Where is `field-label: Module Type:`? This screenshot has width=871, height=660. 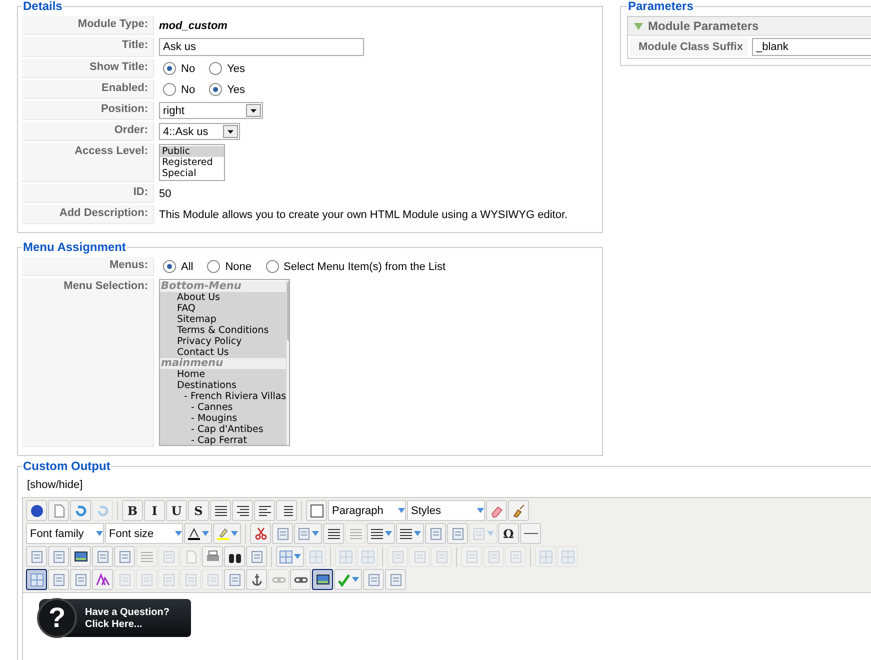
field-label: Module Type: is located at coordinates (88, 25).